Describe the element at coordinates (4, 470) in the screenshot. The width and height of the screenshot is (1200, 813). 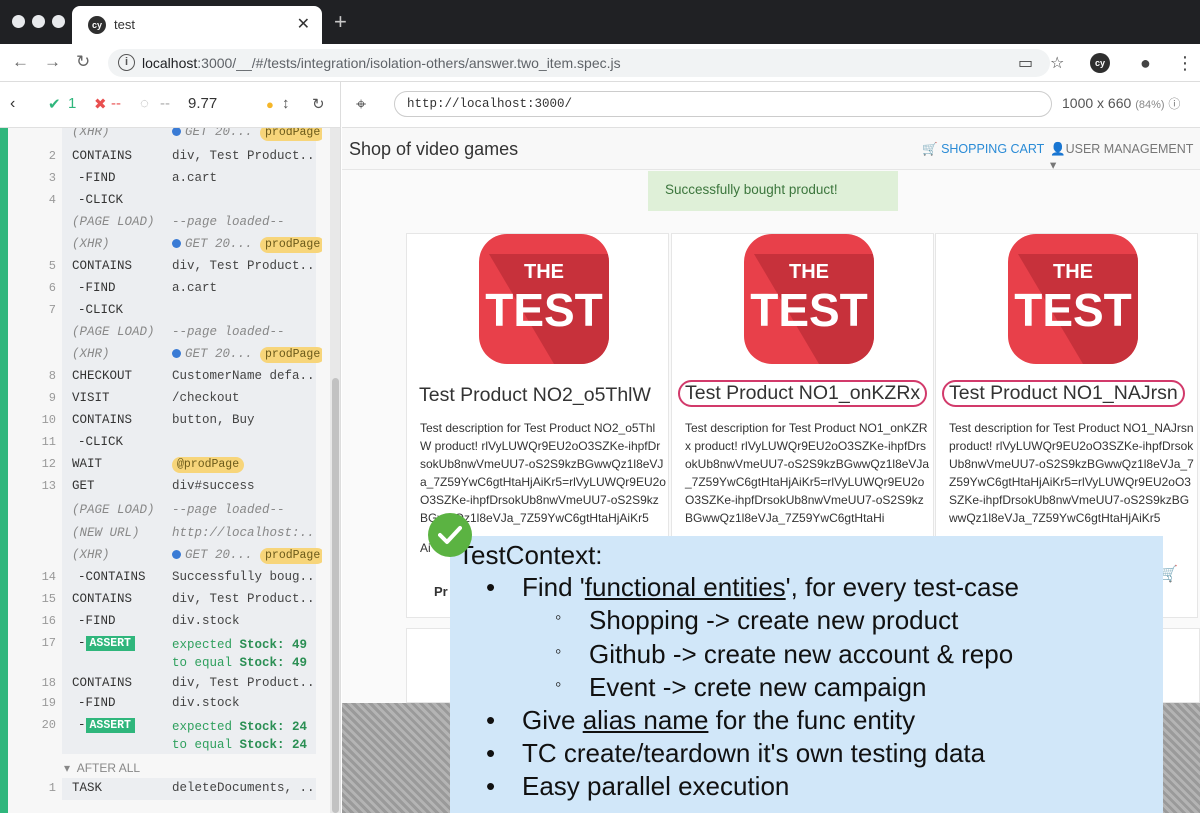
I see `passed-status-bar` at that location.